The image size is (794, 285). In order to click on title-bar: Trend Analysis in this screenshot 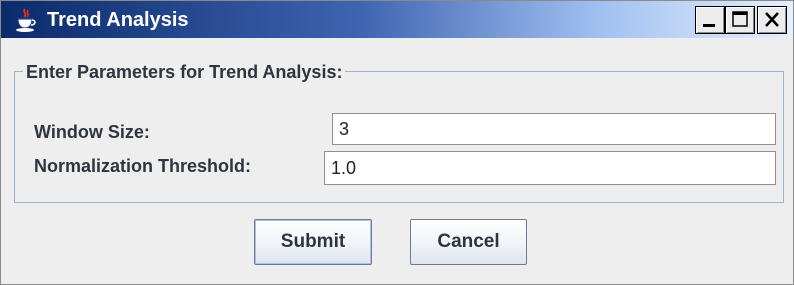, I will do `click(397, 19)`.